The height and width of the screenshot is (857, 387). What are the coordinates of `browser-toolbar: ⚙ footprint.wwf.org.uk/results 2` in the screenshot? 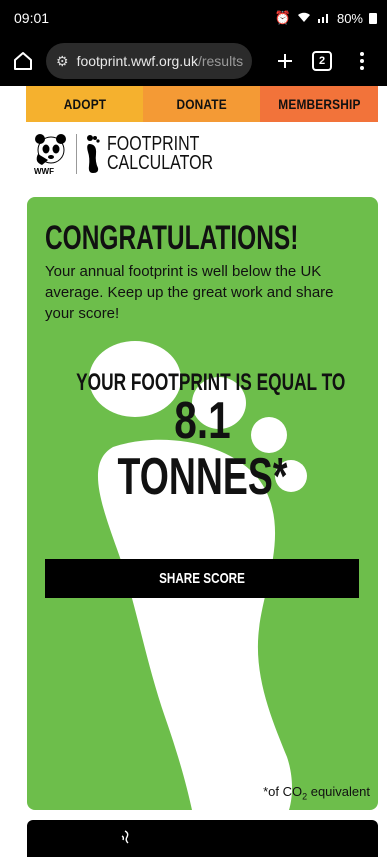 It's located at (193, 61).